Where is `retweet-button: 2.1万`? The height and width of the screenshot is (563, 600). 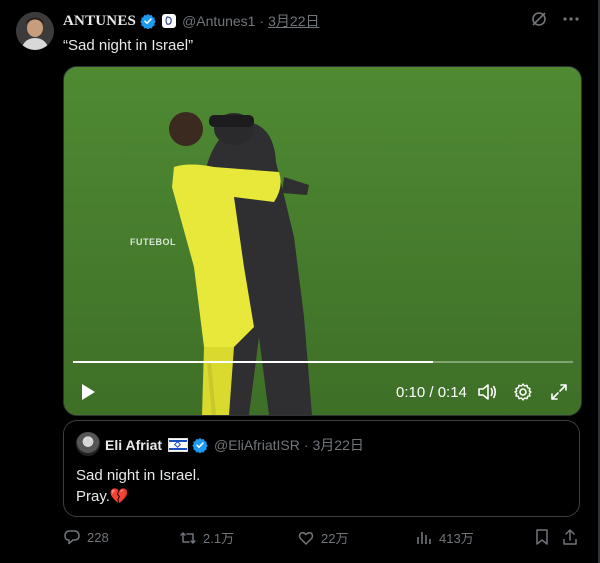
retweet-button: 2.1万 is located at coordinates (206, 537).